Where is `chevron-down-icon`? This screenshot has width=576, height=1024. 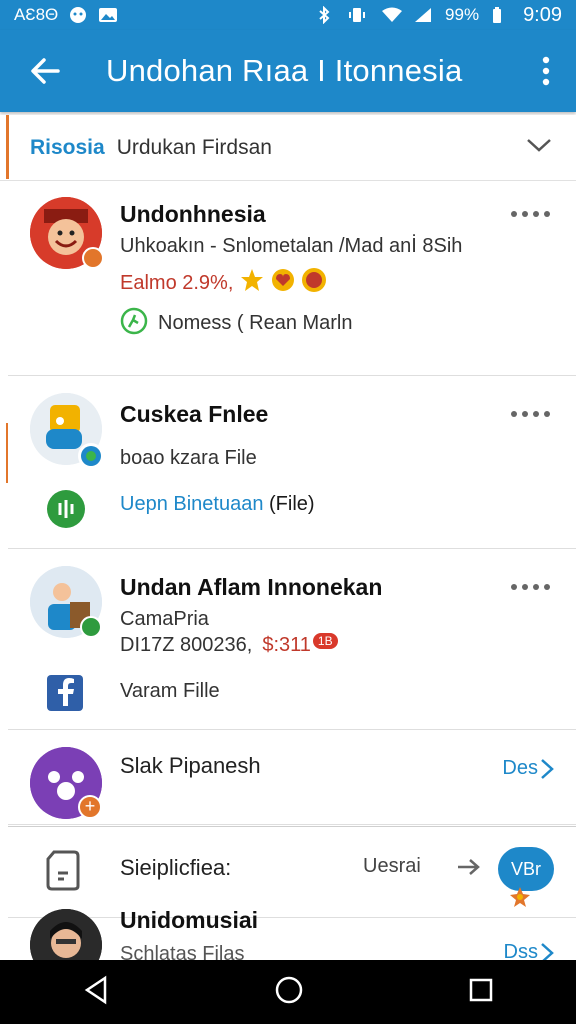
chevron-down-icon is located at coordinates (539, 147).